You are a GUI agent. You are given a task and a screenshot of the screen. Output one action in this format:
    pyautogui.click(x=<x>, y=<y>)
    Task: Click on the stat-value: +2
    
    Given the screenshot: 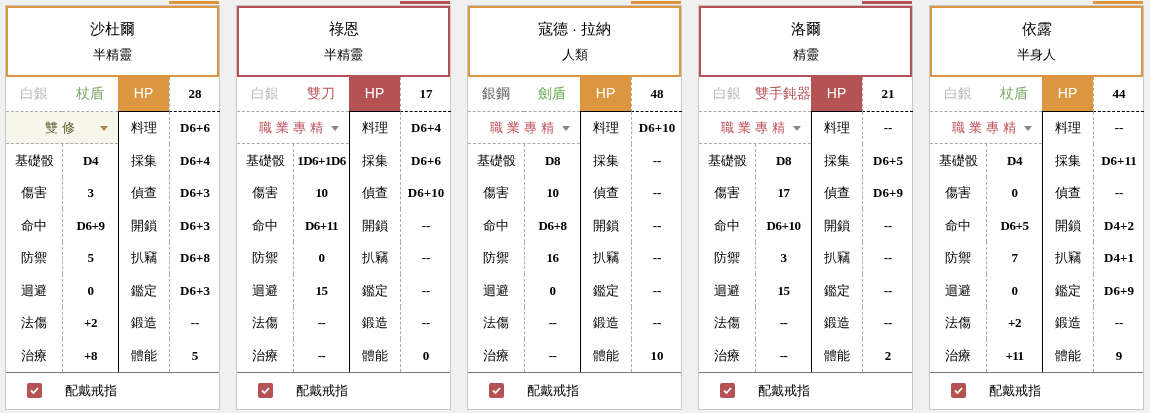 What is the action you would take?
    pyautogui.click(x=1014, y=323)
    